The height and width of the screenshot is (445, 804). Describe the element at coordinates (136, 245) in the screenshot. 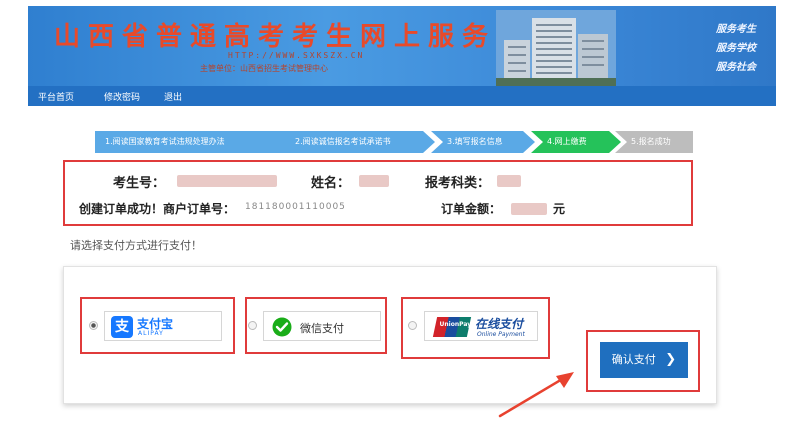

I see `payment-prompt: 请选择支付方式进行支付！` at that location.